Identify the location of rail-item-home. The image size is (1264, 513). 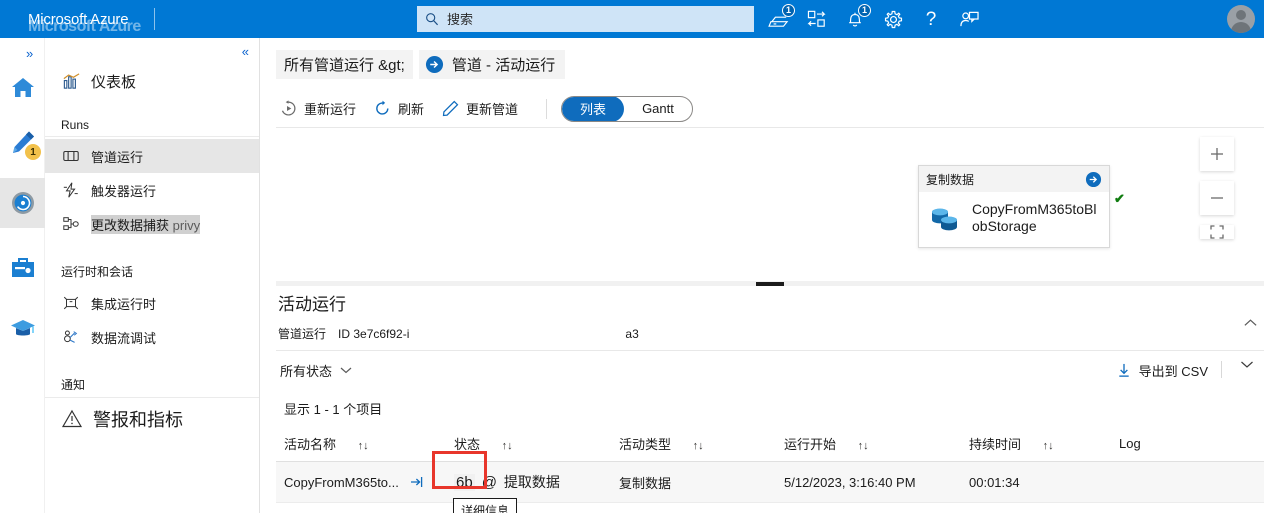
(22, 88).